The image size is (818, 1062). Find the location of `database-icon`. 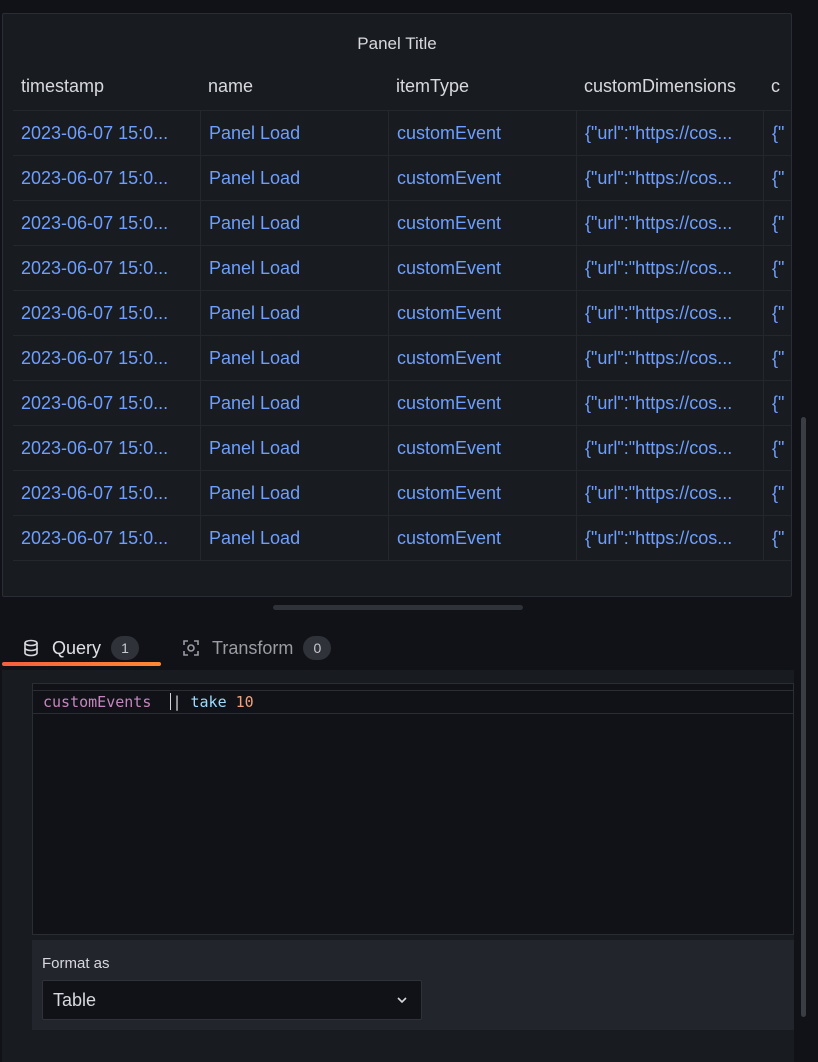

database-icon is located at coordinates (31, 648).